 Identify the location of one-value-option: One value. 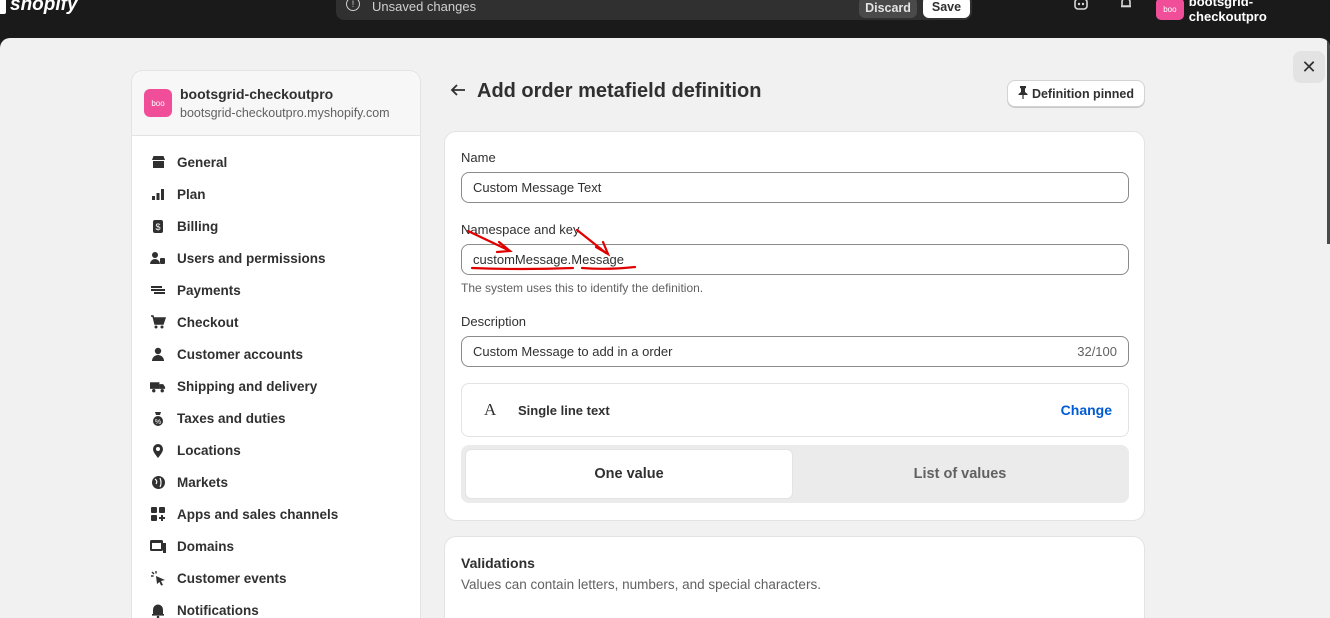
(629, 474).